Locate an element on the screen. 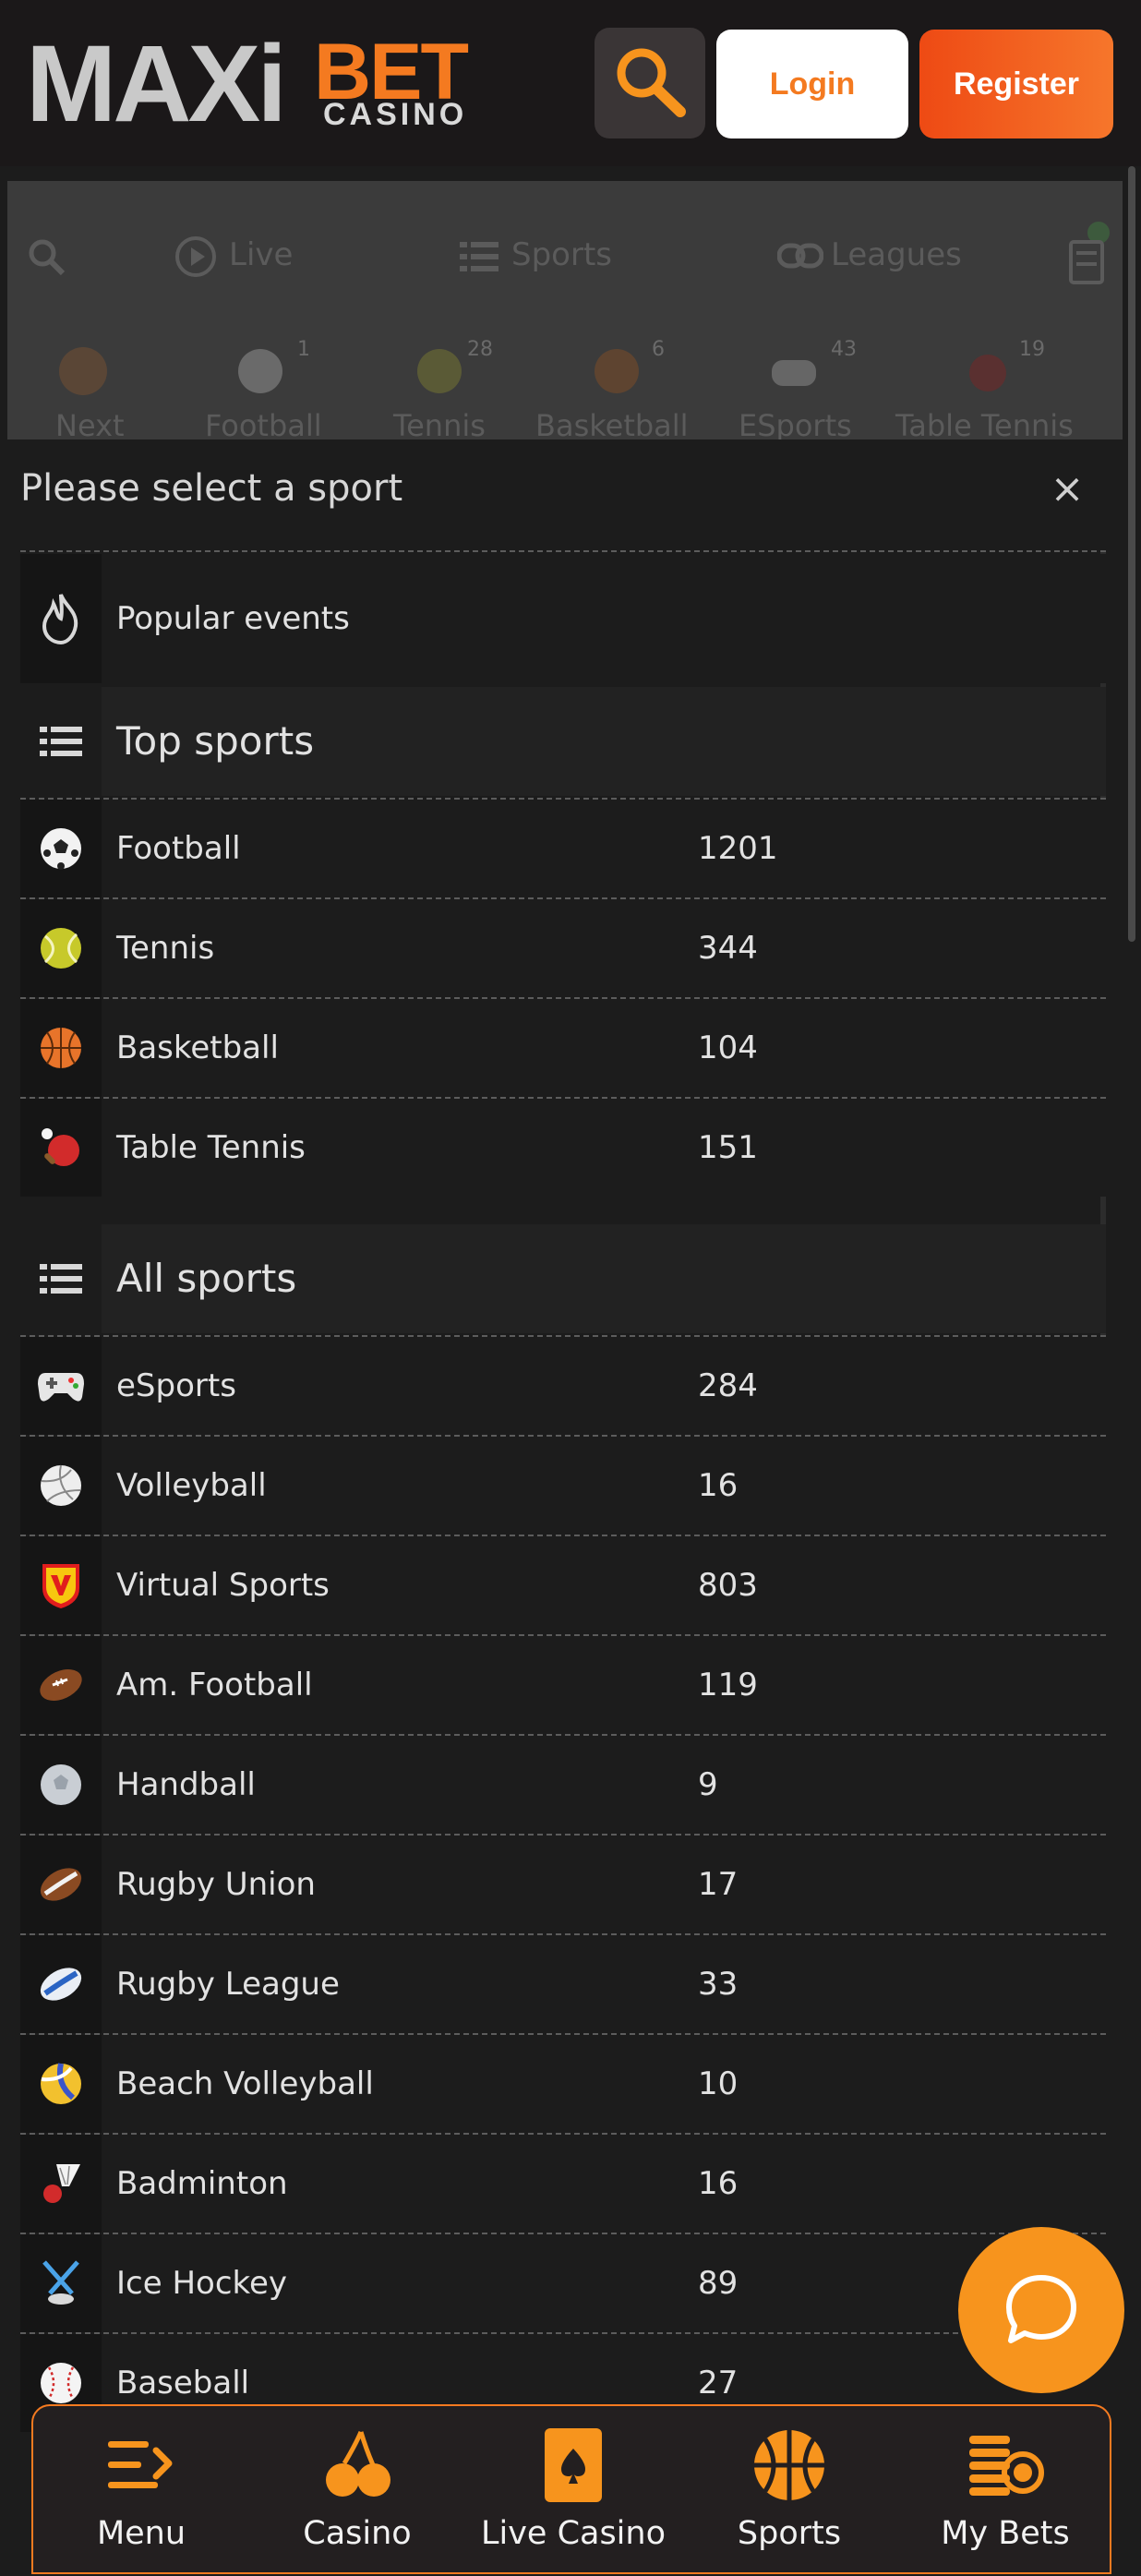 This screenshot has width=1141, height=2576. chip-next: Next is located at coordinates (90, 393).